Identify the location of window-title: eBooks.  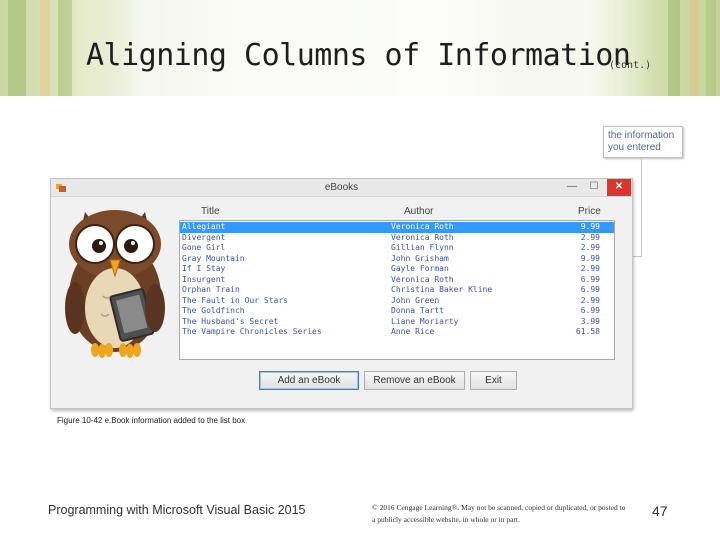
(341, 187).